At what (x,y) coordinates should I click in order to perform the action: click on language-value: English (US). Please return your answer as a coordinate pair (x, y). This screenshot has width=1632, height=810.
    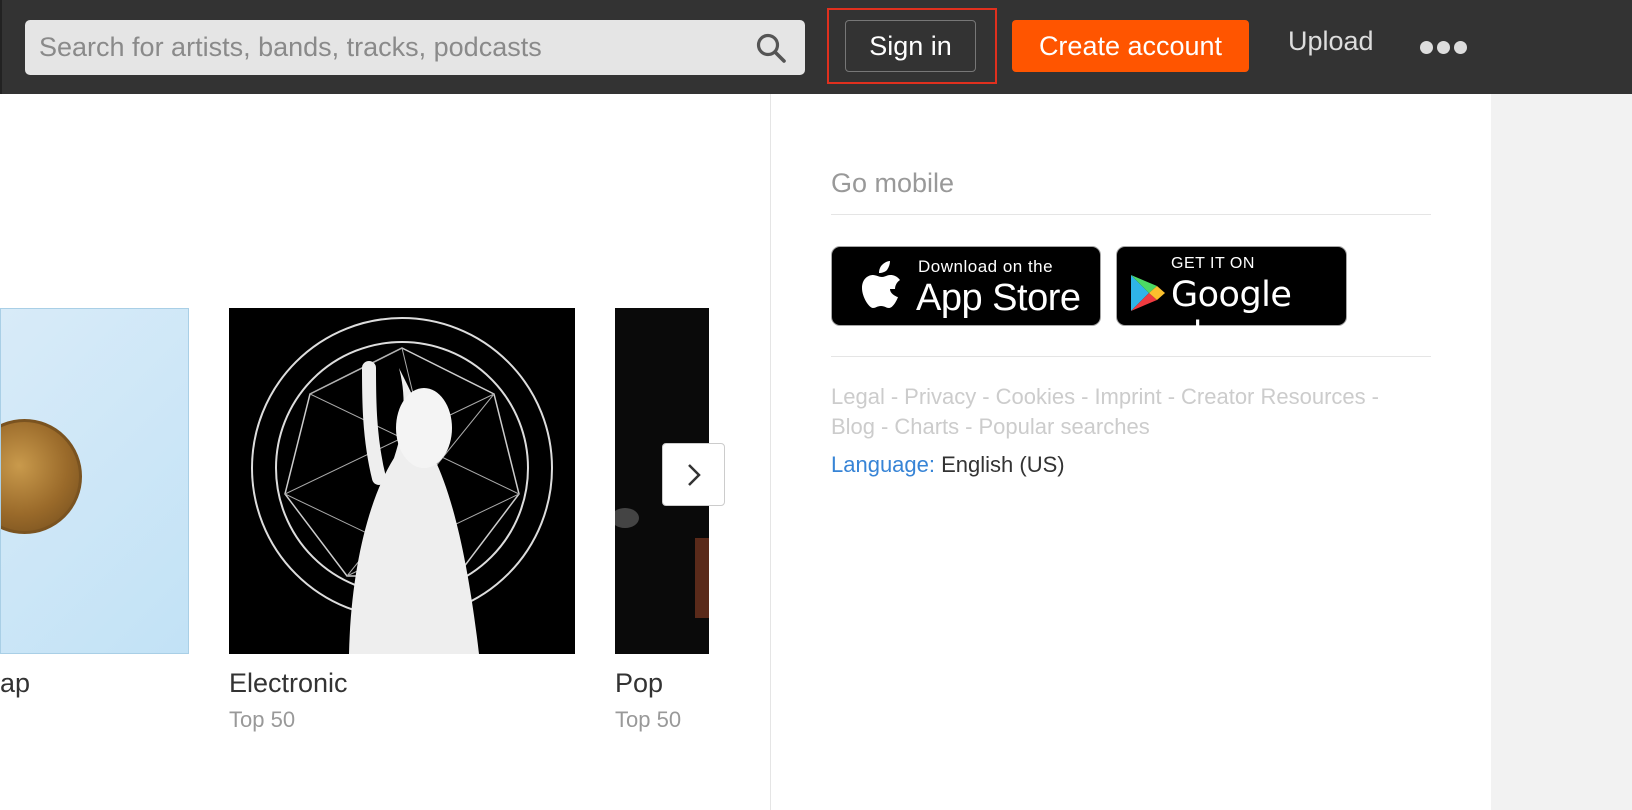
    Looking at the image, I should click on (1003, 464).